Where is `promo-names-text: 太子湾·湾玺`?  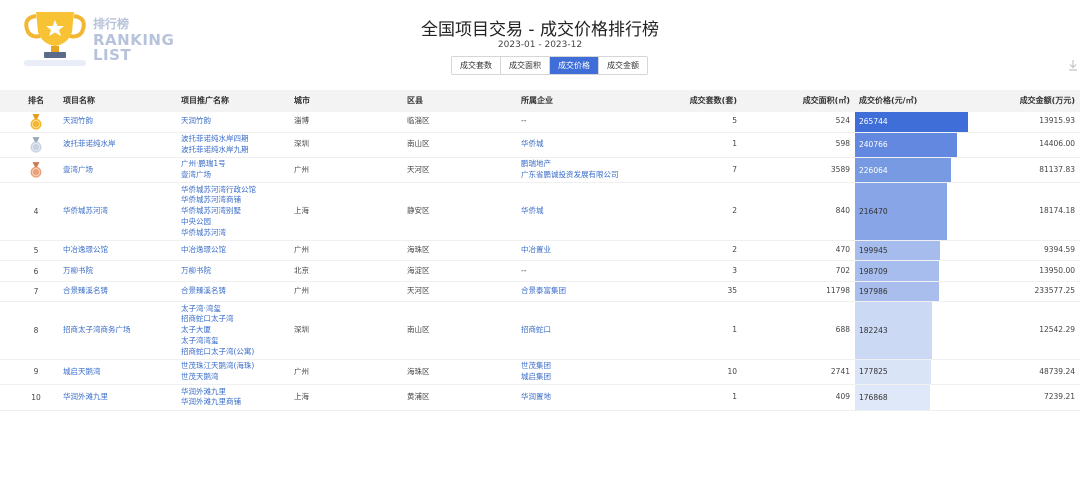
promo-names-text: 太子湾·湾玺 is located at coordinates (217, 309).